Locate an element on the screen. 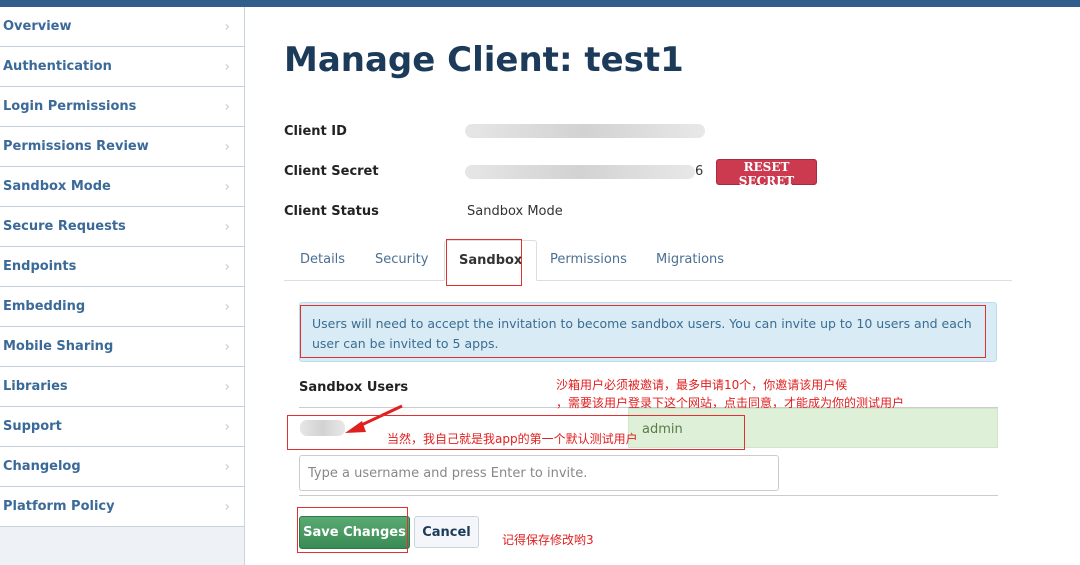 The image size is (1080, 565). annotation-note: 沙箱用户必须被邀请，最多申请10个，你邀请该用户候 is located at coordinates (702, 385).